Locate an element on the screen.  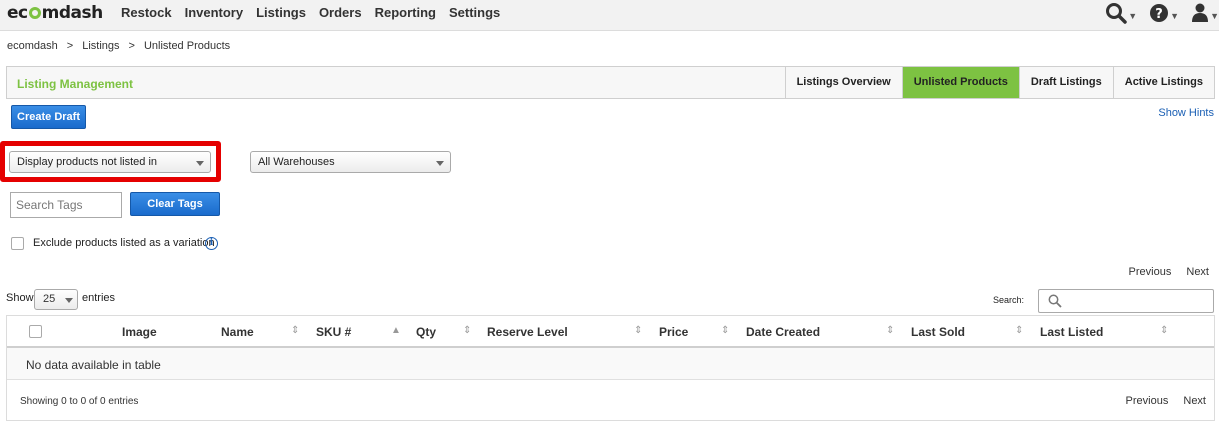
user-icon is located at coordinates (1200, 12).